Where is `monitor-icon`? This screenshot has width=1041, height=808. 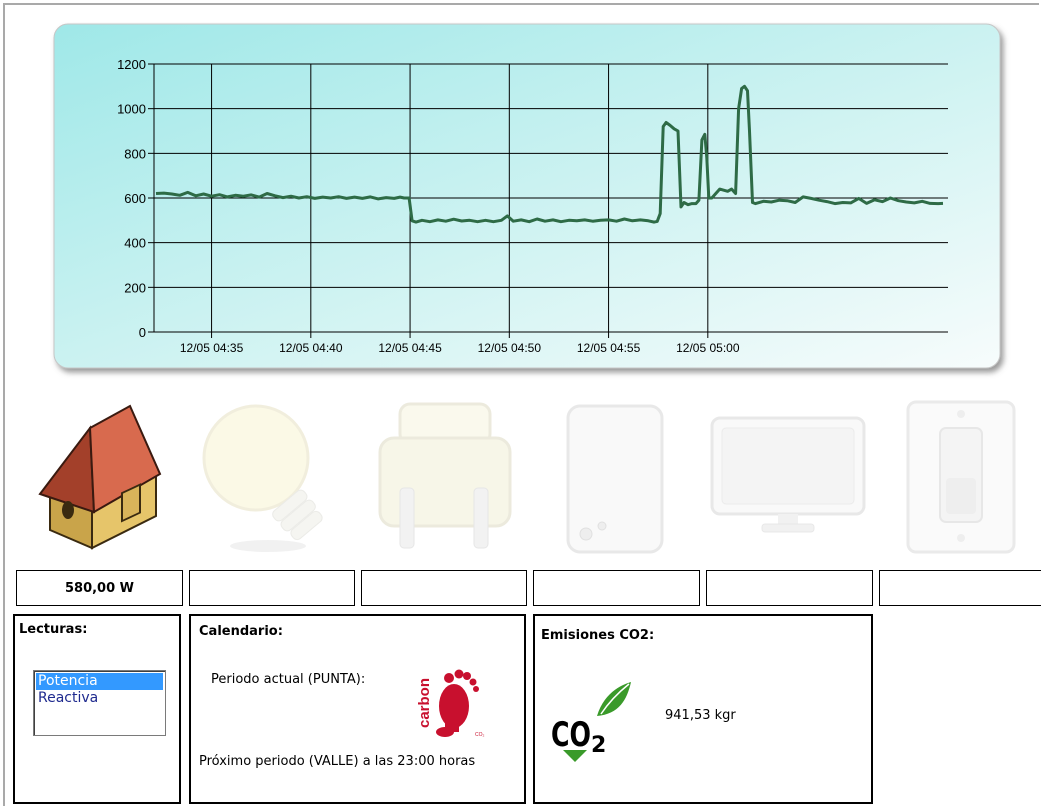 monitor-icon is located at coordinates (788, 478).